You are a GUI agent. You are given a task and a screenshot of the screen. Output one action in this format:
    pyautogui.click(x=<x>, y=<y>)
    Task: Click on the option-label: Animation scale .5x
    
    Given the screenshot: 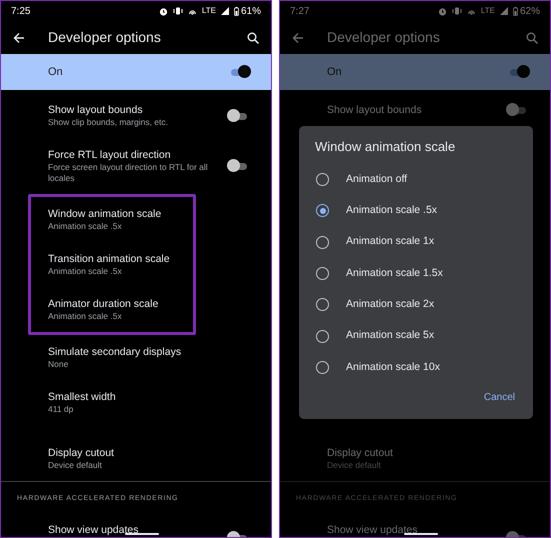 What is the action you would take?
    pyautogui.click(x=392, y=210)
    